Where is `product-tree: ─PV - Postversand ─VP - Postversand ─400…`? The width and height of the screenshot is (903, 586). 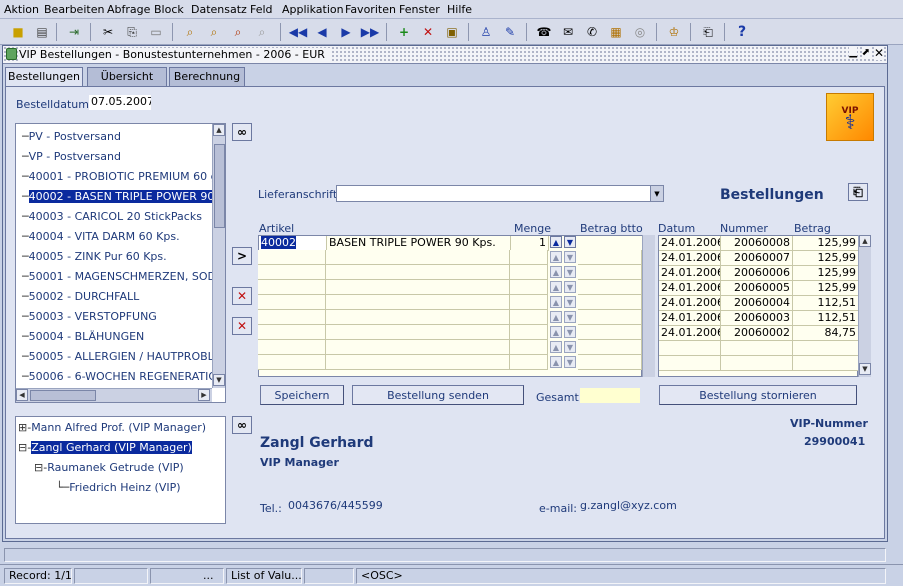 product-tree: ─PV - Postversand ─VP - Postversand ─400… is located at coordinates (120, 263).